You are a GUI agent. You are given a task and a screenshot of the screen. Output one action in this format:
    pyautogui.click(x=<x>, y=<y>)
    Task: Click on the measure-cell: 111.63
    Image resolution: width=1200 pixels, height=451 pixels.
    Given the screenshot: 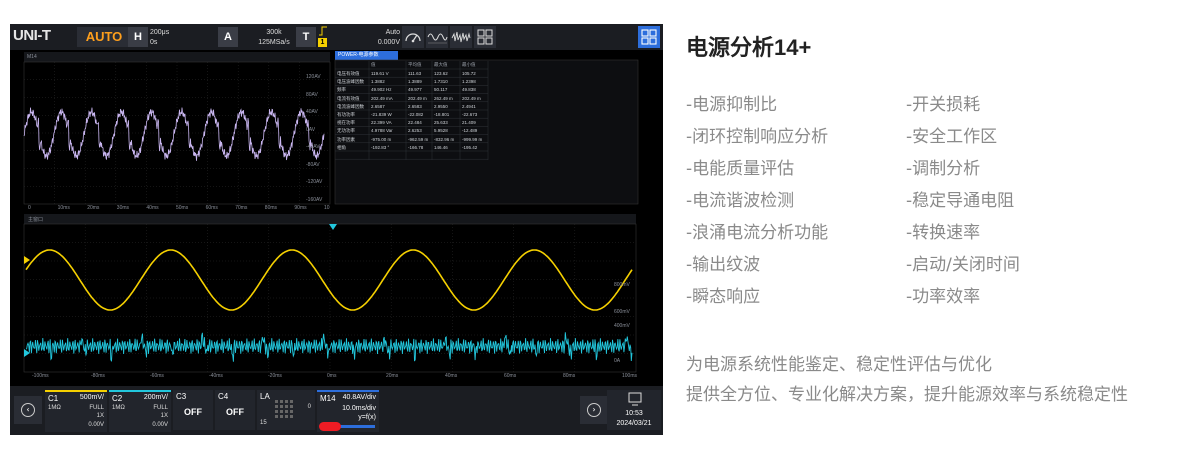 What is the action you would take?
    pyautogui.click(x=415, y=73)
    